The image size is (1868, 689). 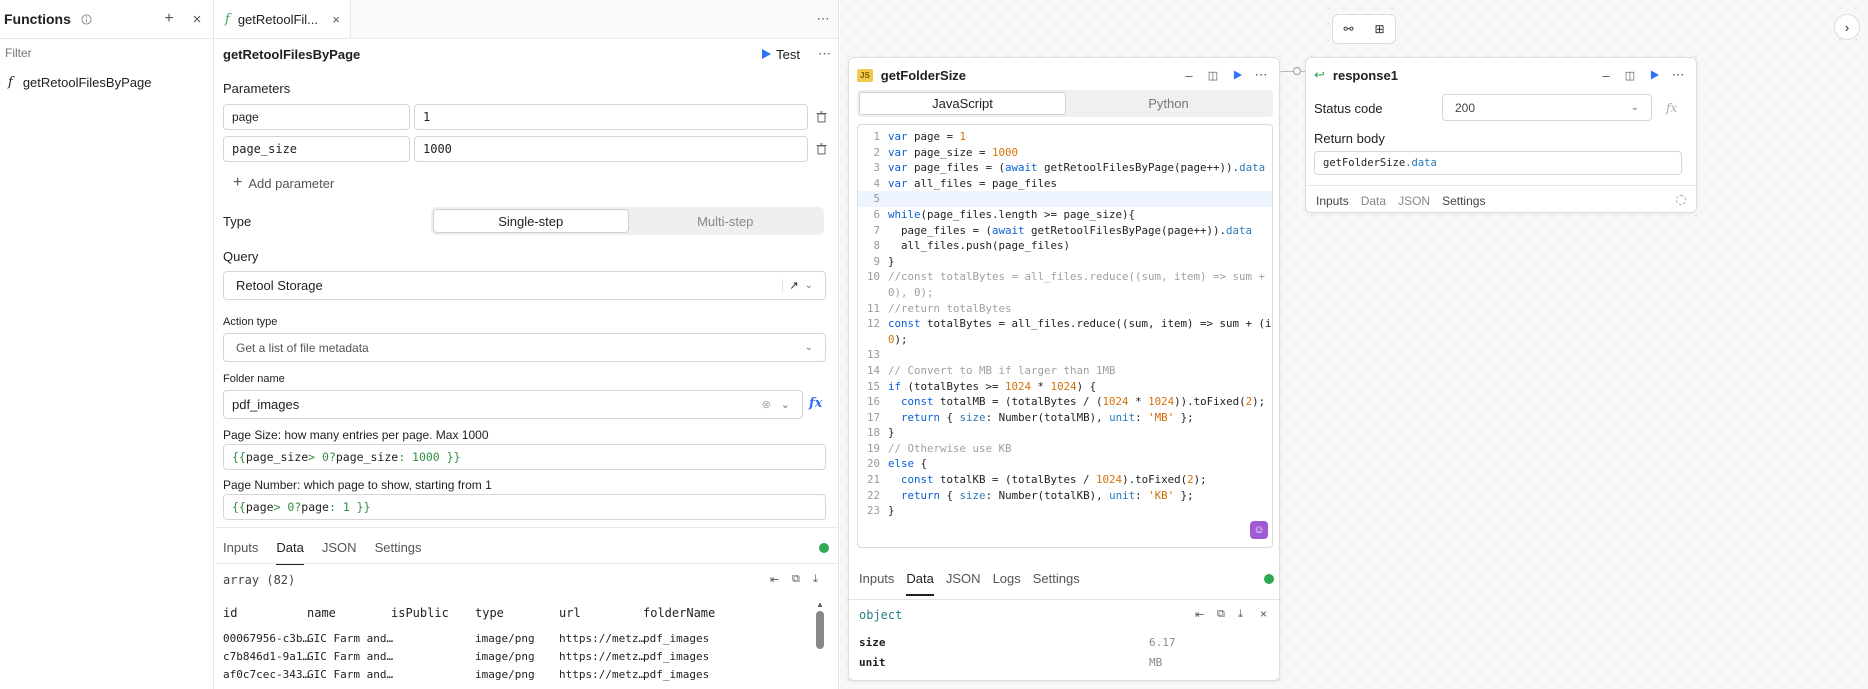 I want to click on page-number-field: {{ page > 0? page : 1 }}, so click(x=524, y=507).